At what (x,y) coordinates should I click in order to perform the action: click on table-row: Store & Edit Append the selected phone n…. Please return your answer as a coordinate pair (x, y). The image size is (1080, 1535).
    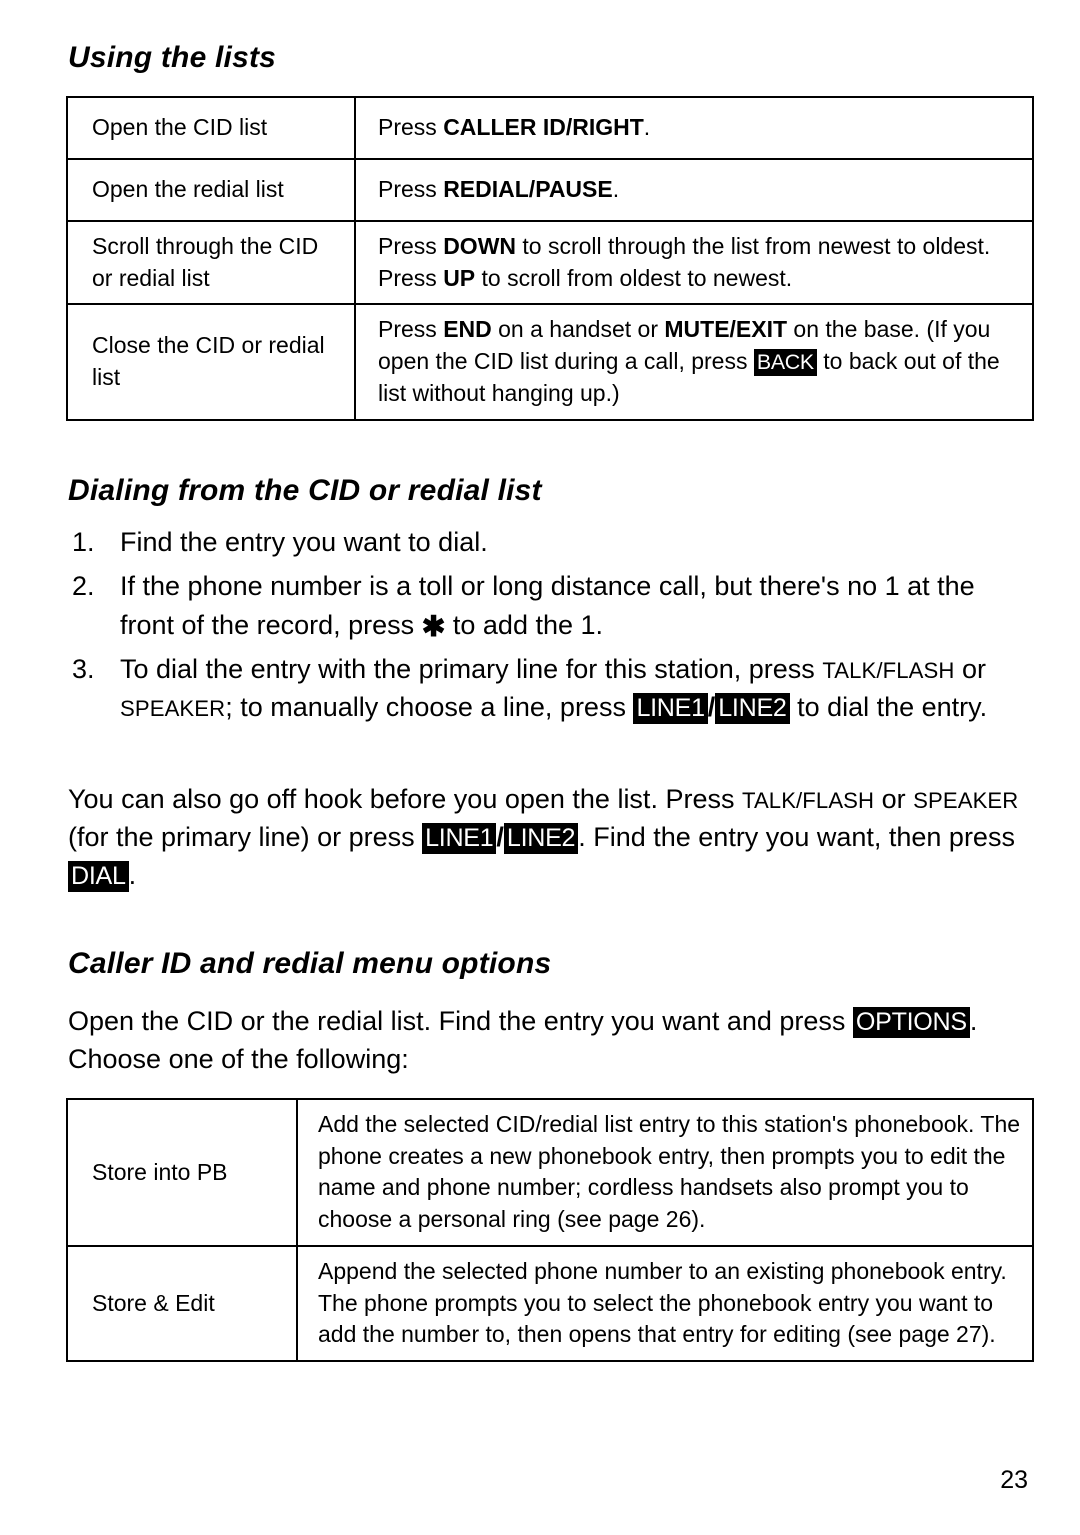
    Looking at the image, I should click on (550, 1303).